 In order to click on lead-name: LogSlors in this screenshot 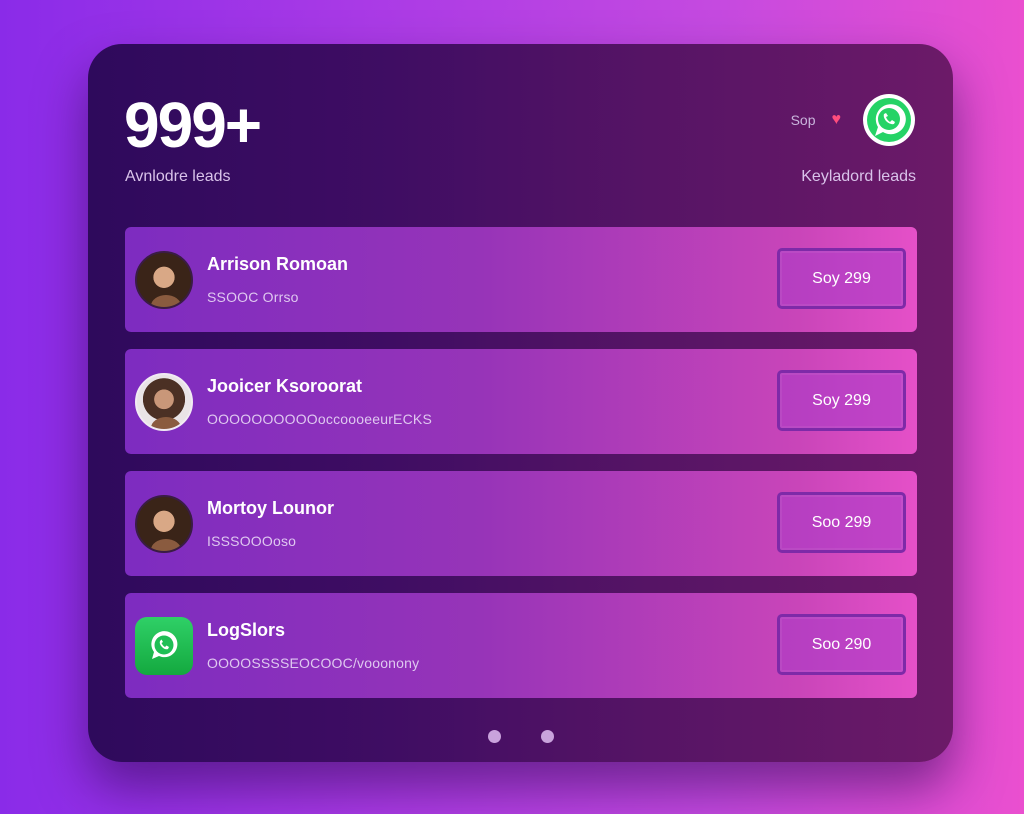, I will do `click(246, 630)`.